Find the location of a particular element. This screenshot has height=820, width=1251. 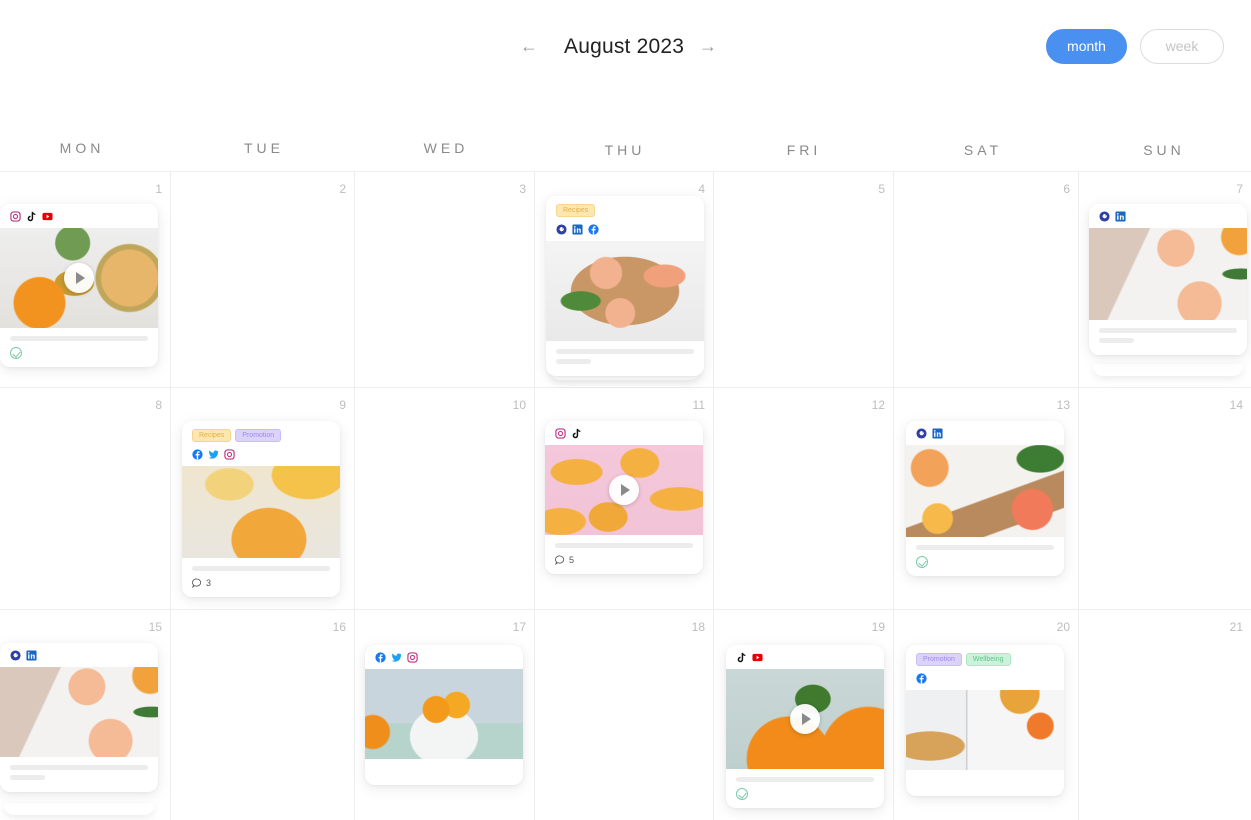

post-tags: Recipes Promotion is located at coordinates (261, 431).